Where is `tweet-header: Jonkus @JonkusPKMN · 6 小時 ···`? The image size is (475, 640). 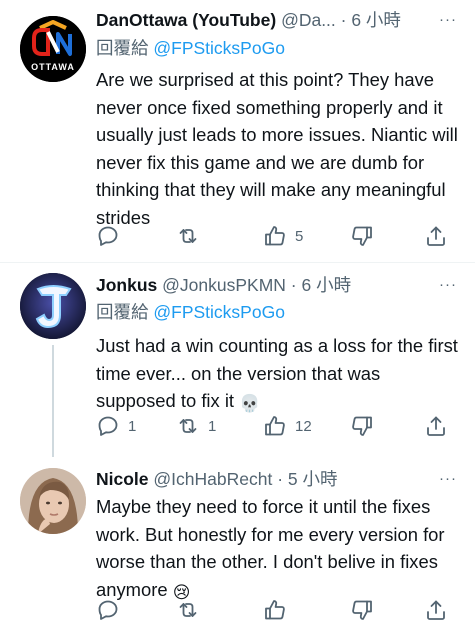 tweet-header: Jonkus @JonkusPKMN · 6 小時 ··· is located at coordinates (278, 285).